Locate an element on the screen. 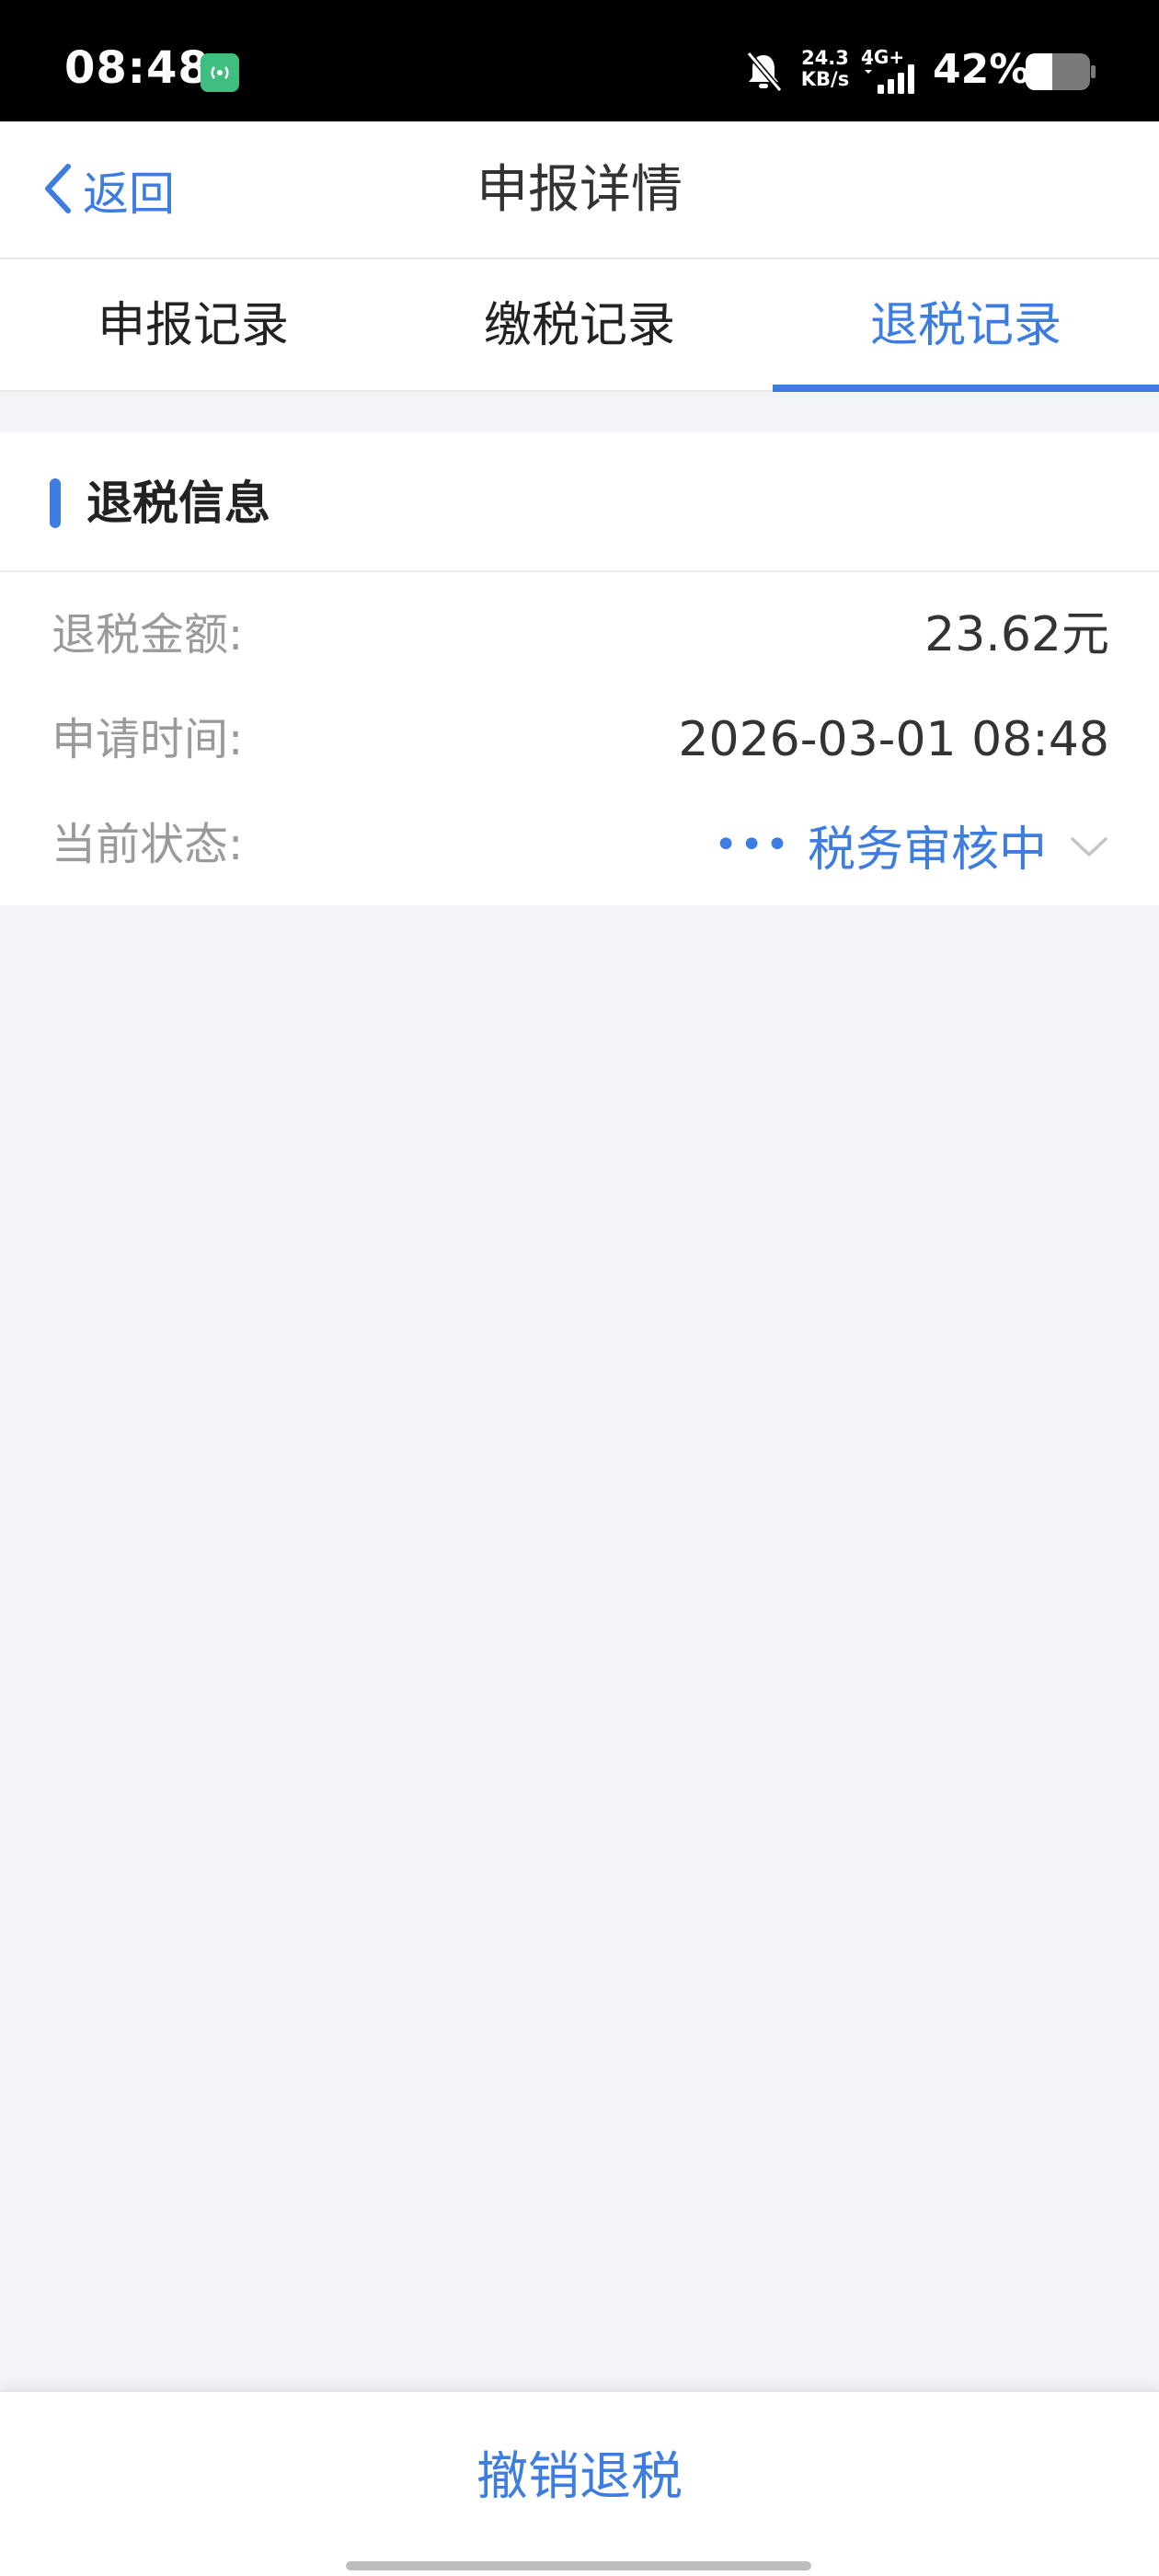 The width and height of the screenshot is (1159, 2576). current-status-value: 税务审核中 is located at coordinates (927, 850).